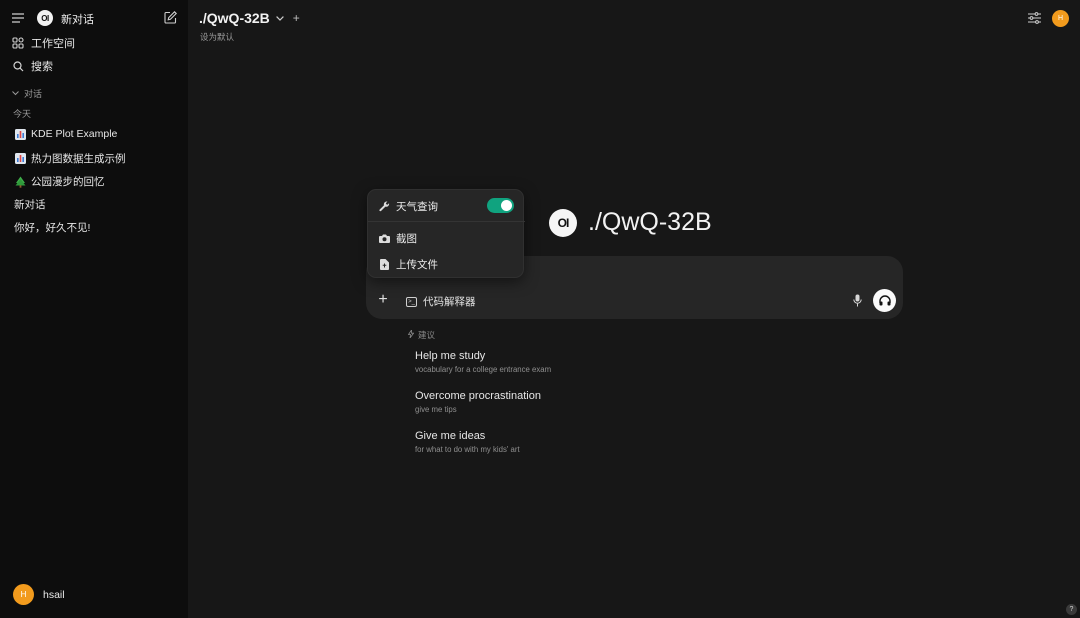 The image size is (1080, 618). What do you see at coordinates (20, 182) in the screenshot?
I see `tree-icon` at bounding box center [20, 182].